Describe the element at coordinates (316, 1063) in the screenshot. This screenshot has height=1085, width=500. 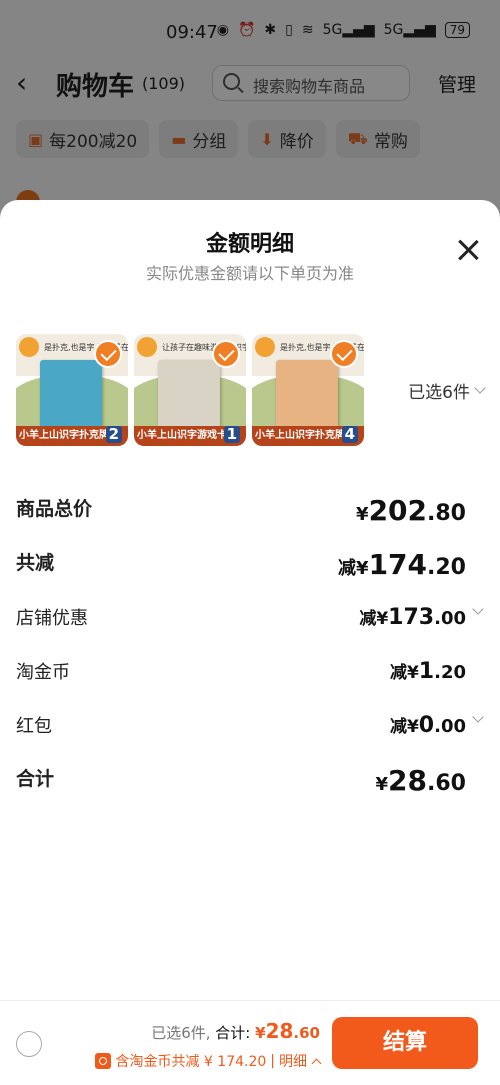
I see `chevron-up-icon` at that location.